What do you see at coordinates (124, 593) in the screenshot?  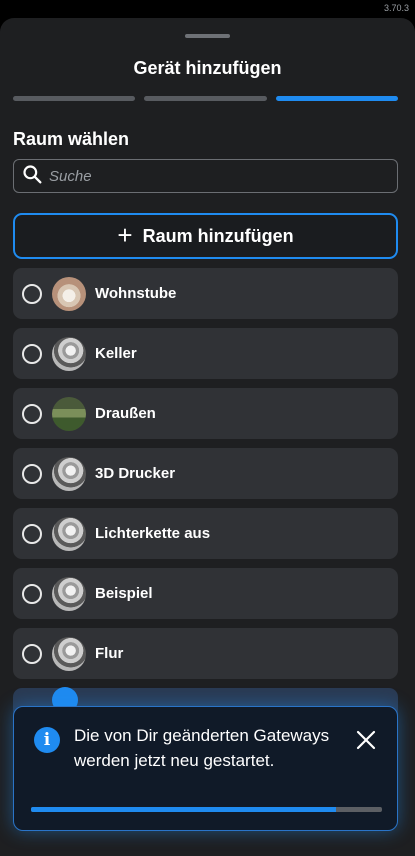 I see `room-label: Beispiel` at bounding box center [124, 593].